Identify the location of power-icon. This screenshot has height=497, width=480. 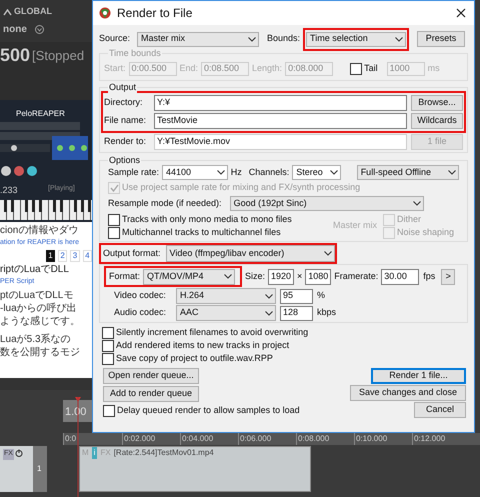
(18, 453).